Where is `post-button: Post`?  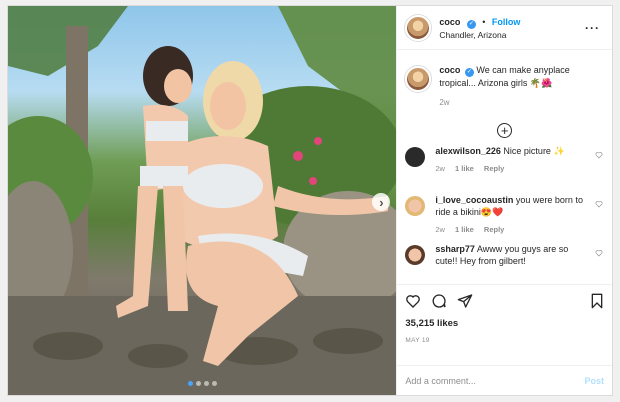
post-button: Post is located at coordinates (594, 381).